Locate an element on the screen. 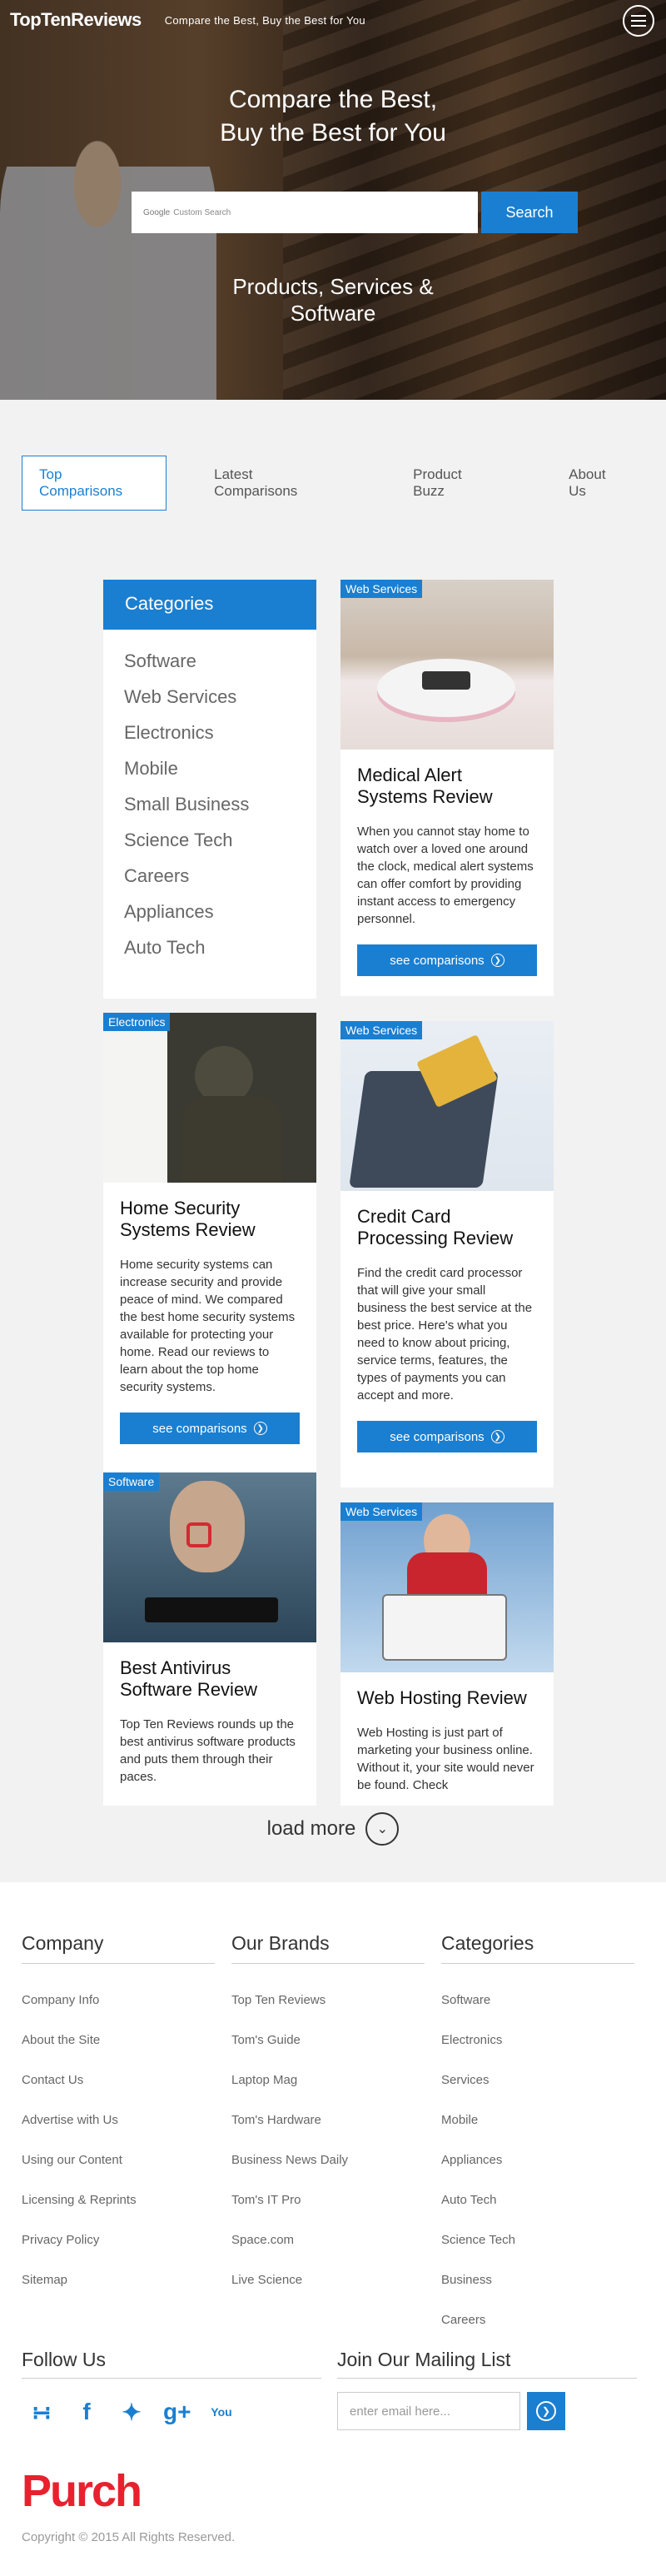  footer-link: Software is located at coordinates (537, 2001).